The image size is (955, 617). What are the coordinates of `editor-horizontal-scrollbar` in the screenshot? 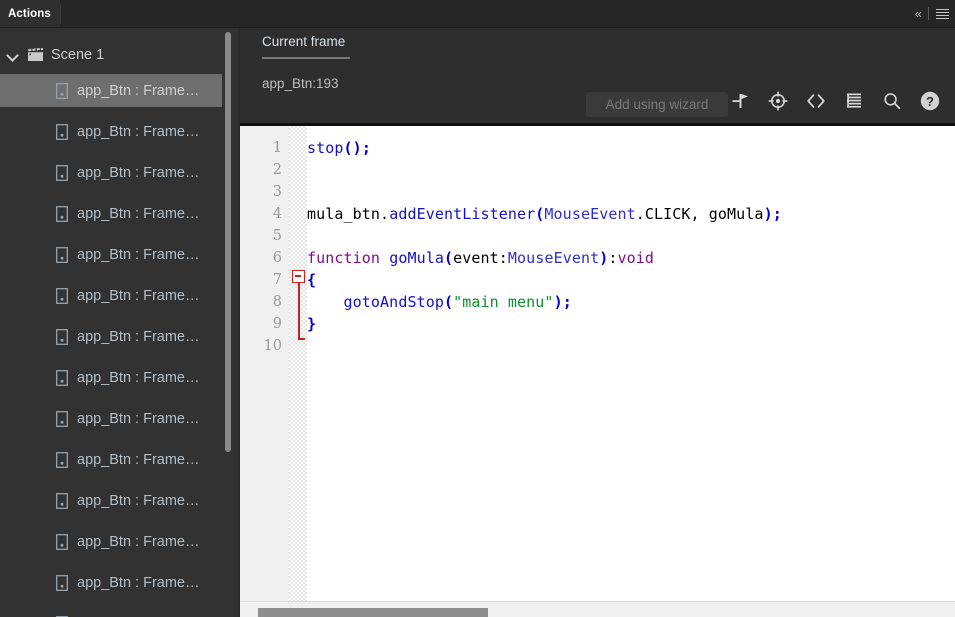 It's located at (597, 609).